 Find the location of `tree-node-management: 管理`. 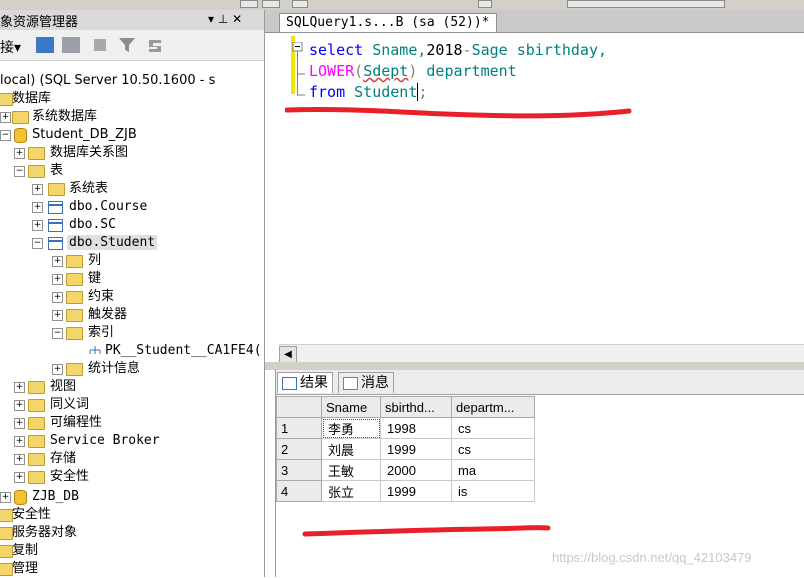

tree-node-management: 管理 is located at coordinates (19, 569).